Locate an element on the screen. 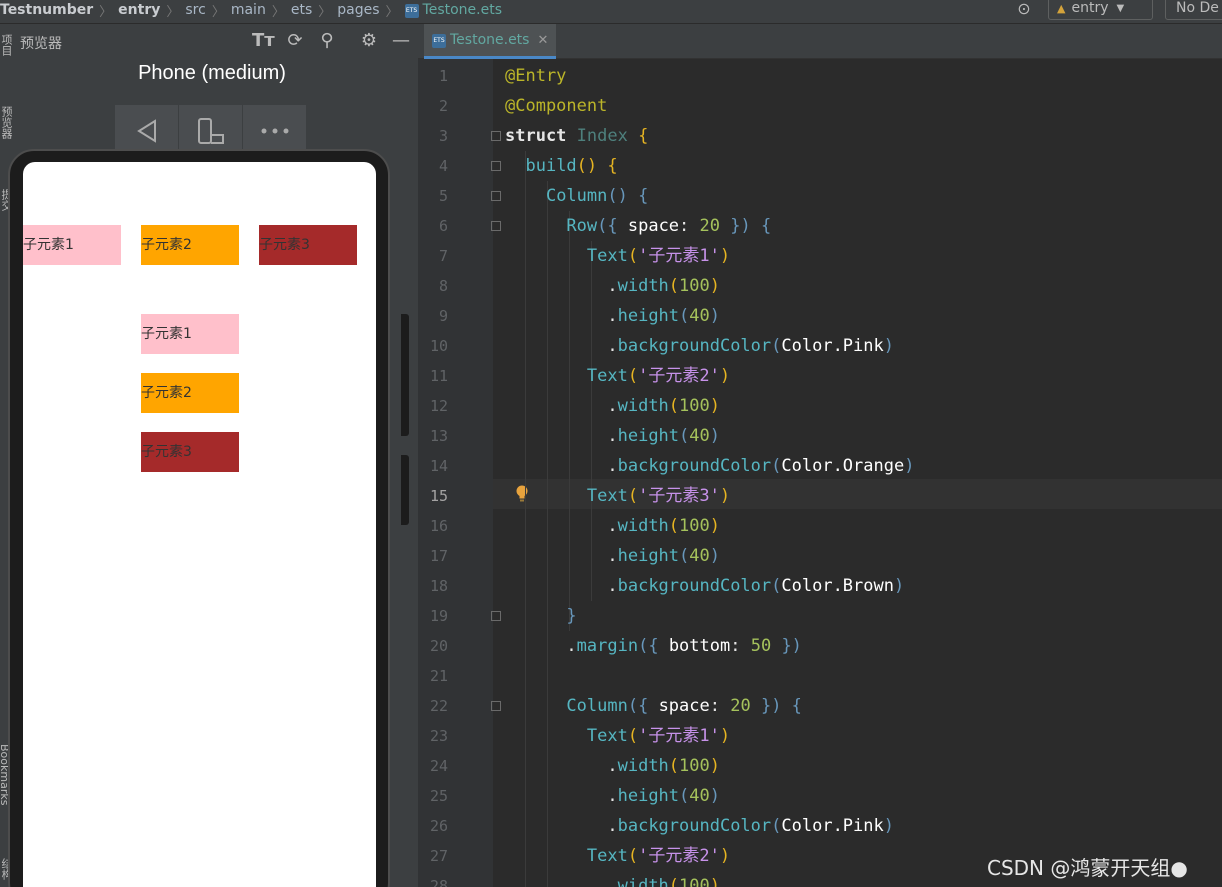 The width and height of the screenshot is (1222, 887). line-number: 17 is located at coordinates (438, 556).